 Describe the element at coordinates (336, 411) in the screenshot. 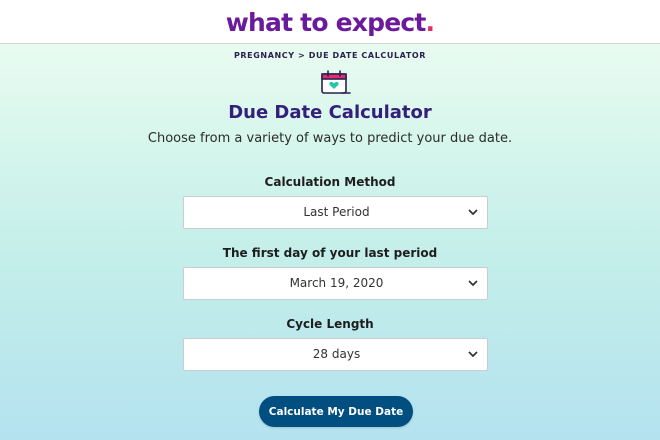

I see `calculate-due-date-button: Calculate My Due Date` at that location.